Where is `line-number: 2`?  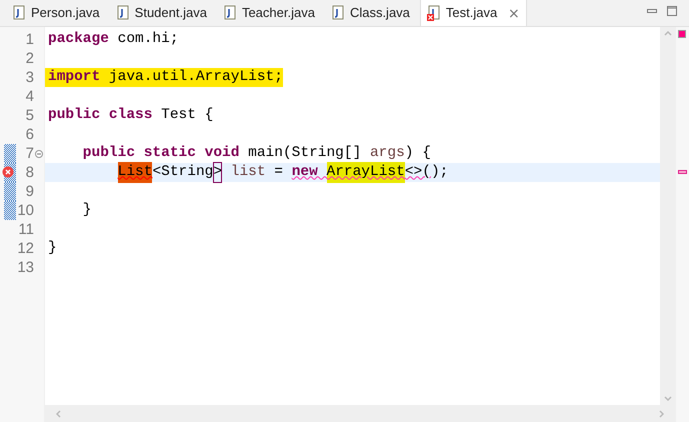 line-number: 2 is located at coordinates (29, 58).